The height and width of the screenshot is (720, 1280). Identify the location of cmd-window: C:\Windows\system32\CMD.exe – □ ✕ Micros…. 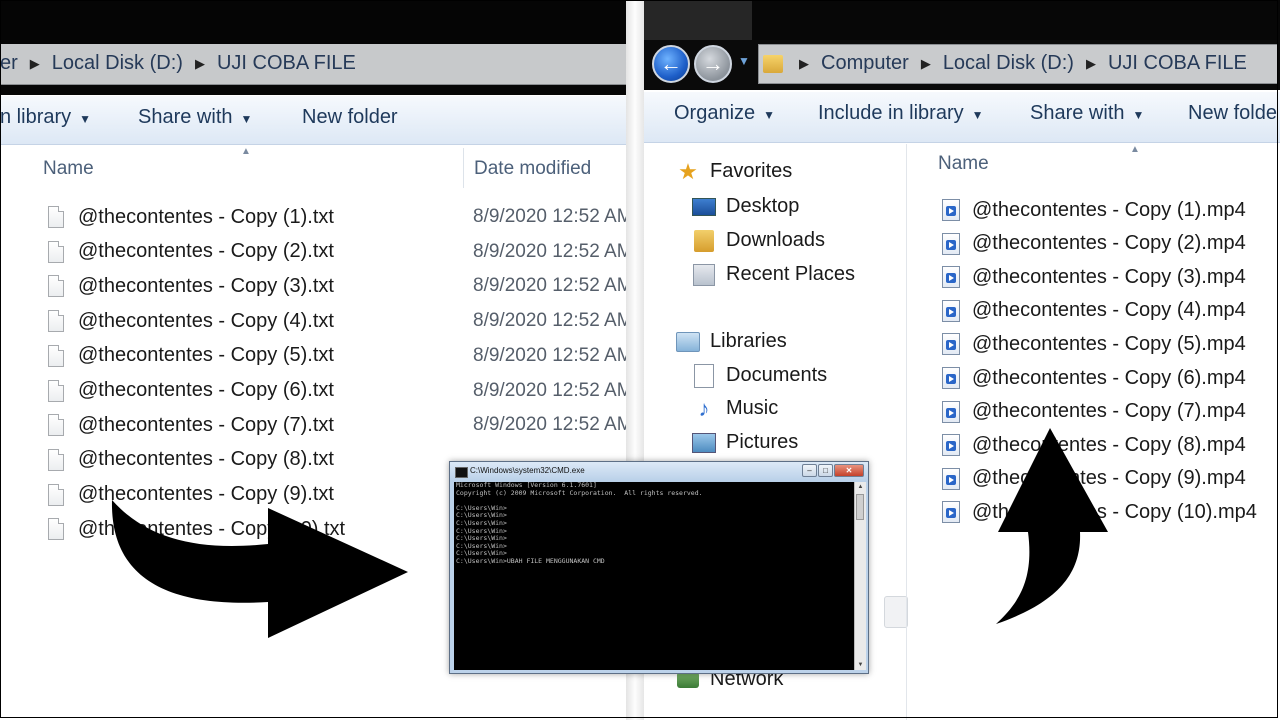
(659, 567).